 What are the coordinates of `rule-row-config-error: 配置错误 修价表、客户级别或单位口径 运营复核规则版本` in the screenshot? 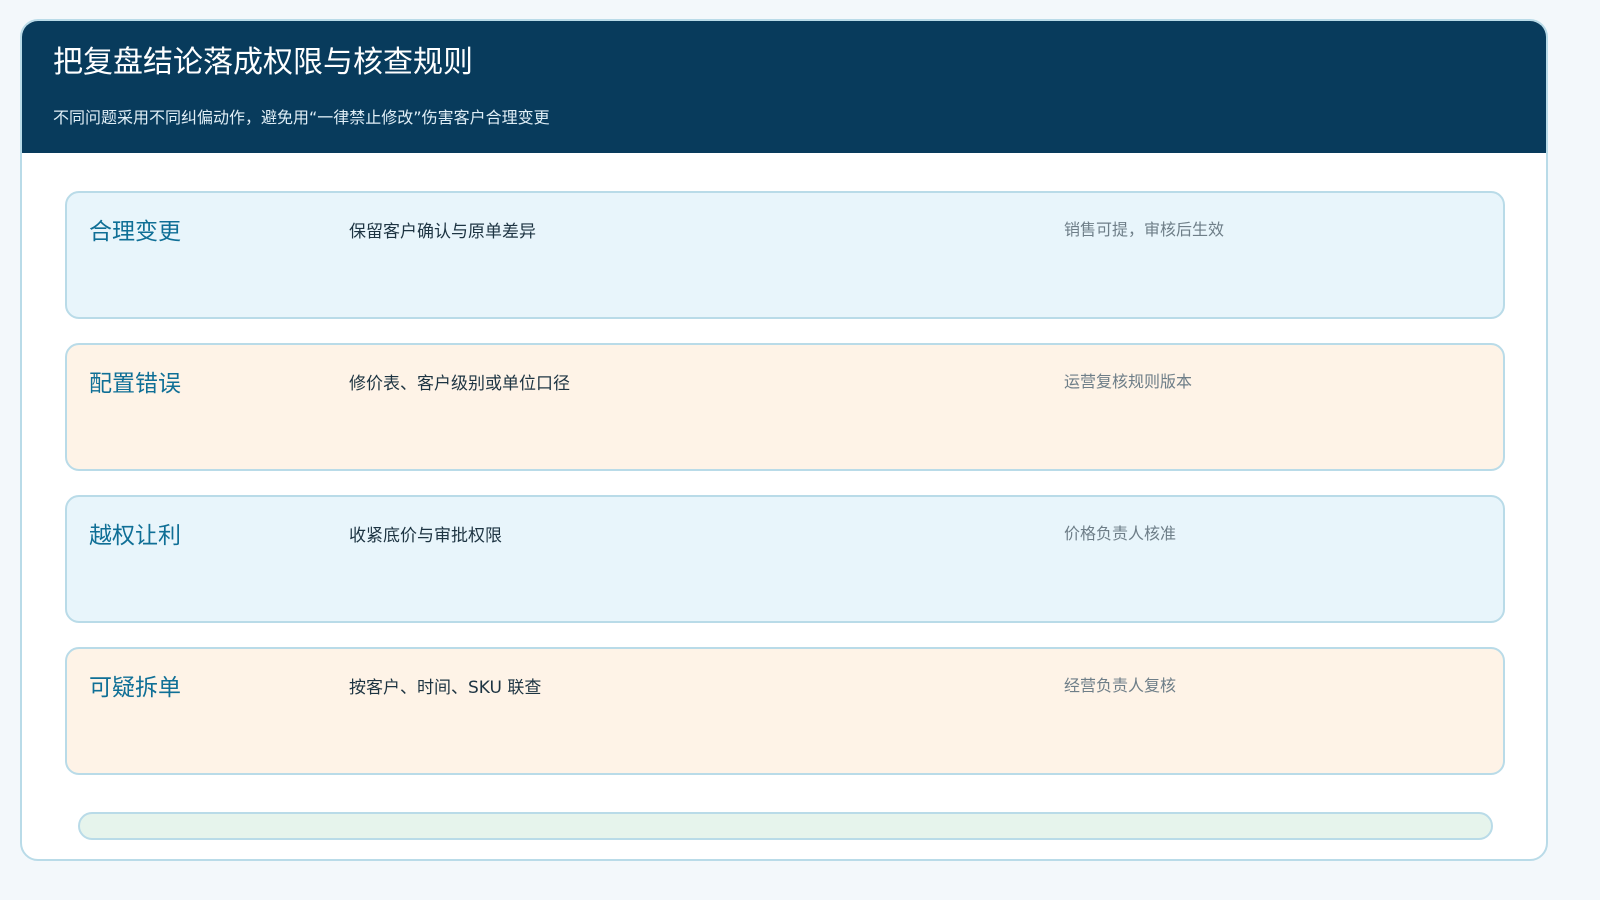 It's located at (785, 407).